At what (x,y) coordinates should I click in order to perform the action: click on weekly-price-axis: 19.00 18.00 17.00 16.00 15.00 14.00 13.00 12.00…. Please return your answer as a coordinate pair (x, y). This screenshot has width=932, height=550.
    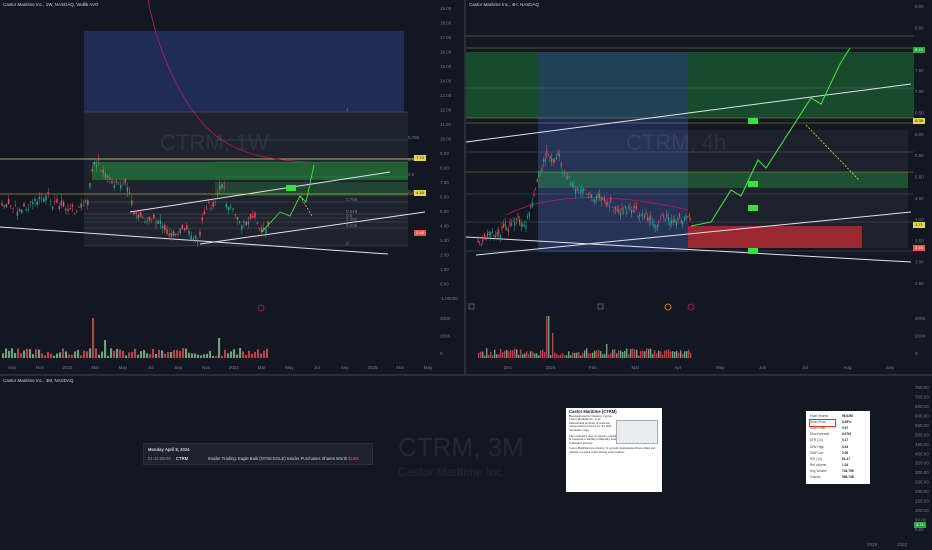
    Looking at the image, I should click on (449, 181).